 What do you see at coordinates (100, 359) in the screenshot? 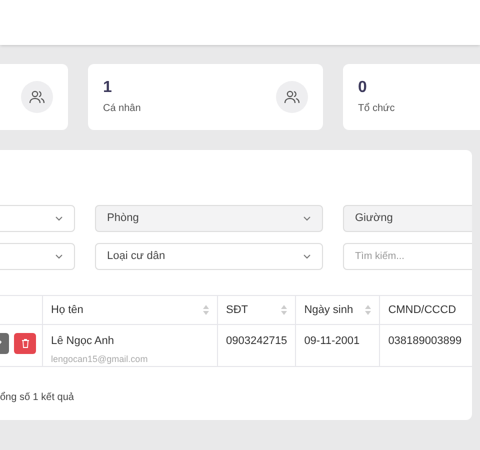
I see `resident-email: lengocan15@gmail.com` at bounding box center [100, 359].